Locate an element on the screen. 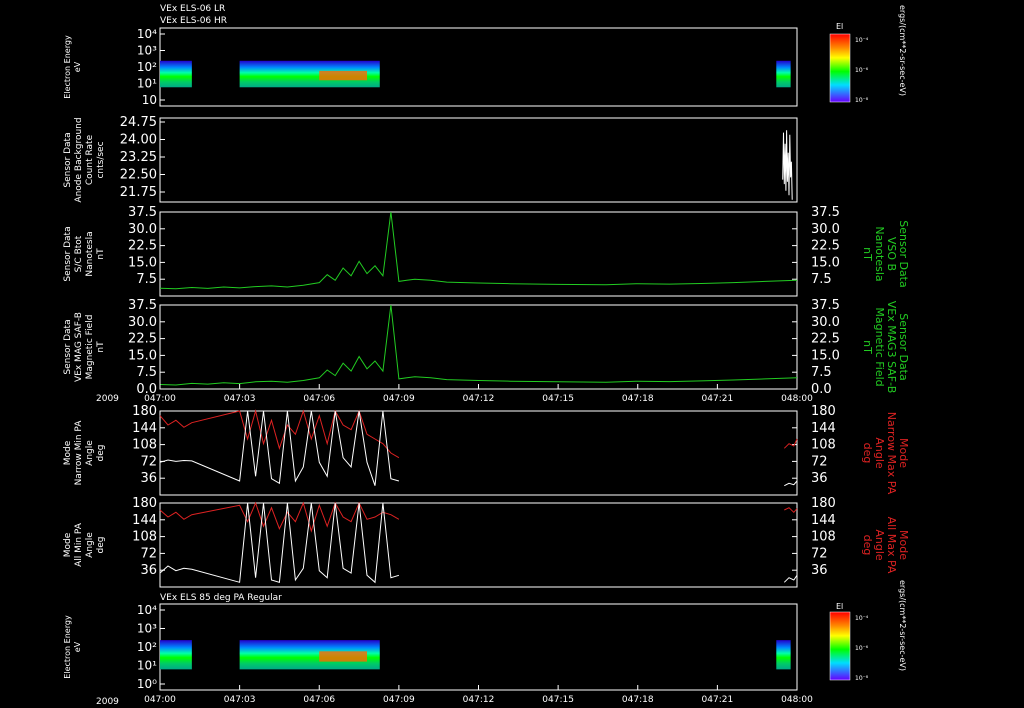 Image resolution: width=1024 pixels, height=708 pixels. panel-bmag2-ytick-right-label: 7.5 is located at coordinates (821, 372).